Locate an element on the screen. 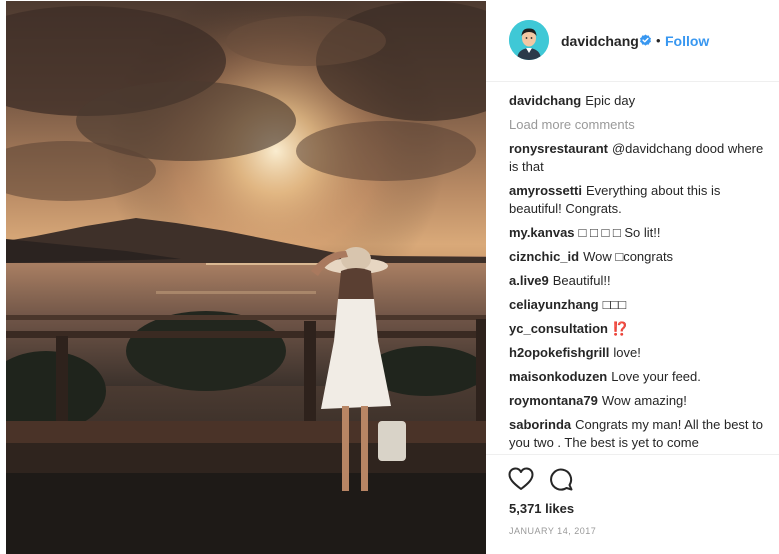 The height and width of the screenshot is (554, 779). comment-text: Wow amazing! is located at coordinates (644, 400).